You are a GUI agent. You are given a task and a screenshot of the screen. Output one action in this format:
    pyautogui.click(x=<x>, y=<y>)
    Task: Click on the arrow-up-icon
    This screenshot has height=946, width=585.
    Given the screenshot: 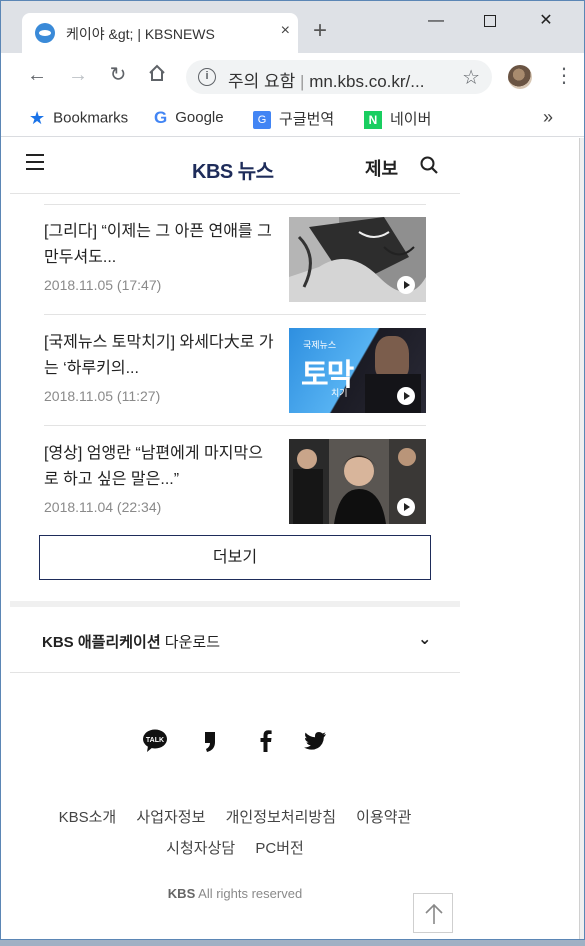 What is the action you would take?
    pyautogui.click(x=434, y=913)
    